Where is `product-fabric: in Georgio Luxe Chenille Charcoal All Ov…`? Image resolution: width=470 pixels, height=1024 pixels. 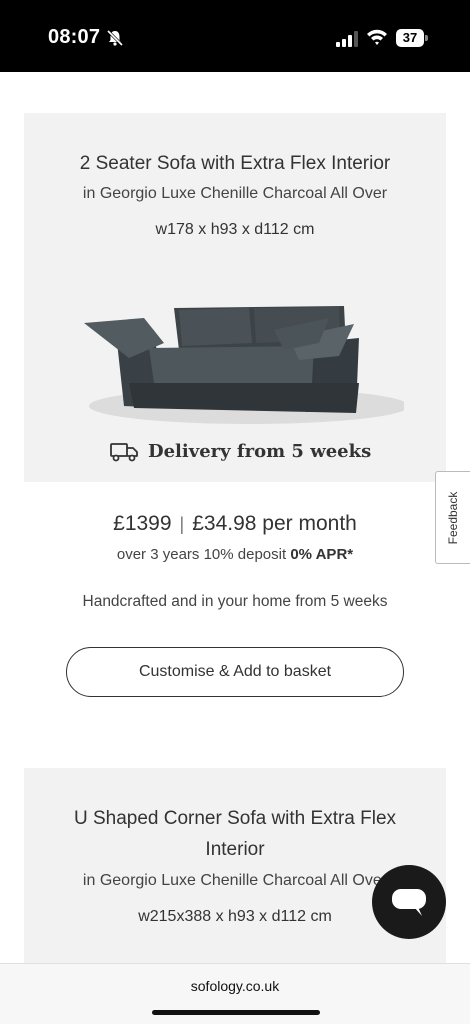
product-fabric: in Georgio Luxe Chenille Charcoal All Ov… is located at coordinates (235, 193).